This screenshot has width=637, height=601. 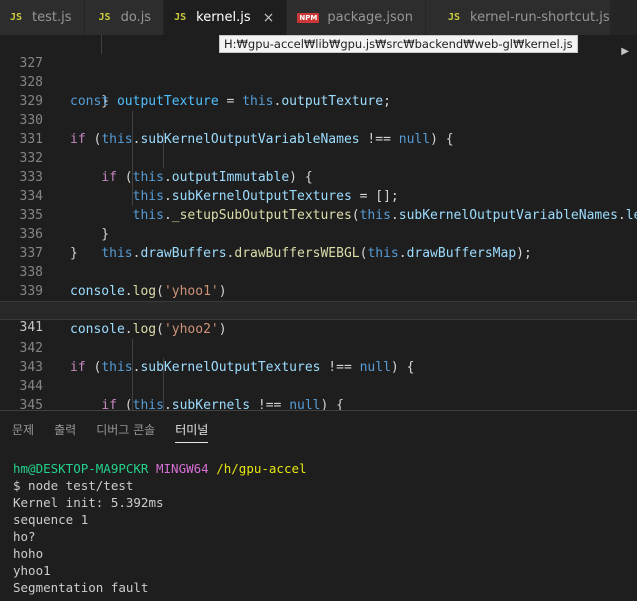 What do you see at coordinates (28, 553) in the screenshot?
I see `terminal-line: hoho` at bounding box center [28, 553].